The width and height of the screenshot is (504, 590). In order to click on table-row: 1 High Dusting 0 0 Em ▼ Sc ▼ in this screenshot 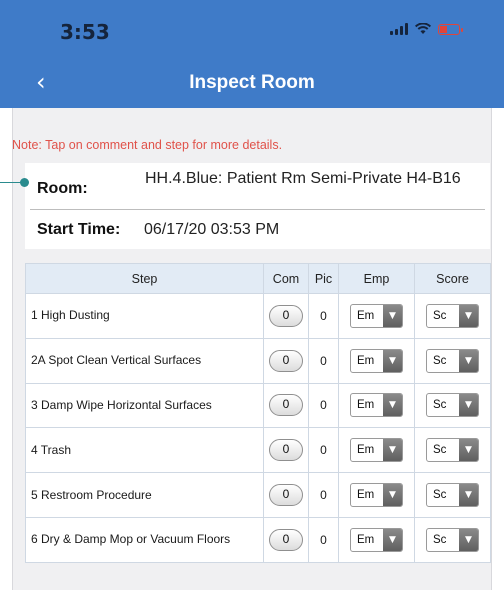, I will do `click(258, 316)`.